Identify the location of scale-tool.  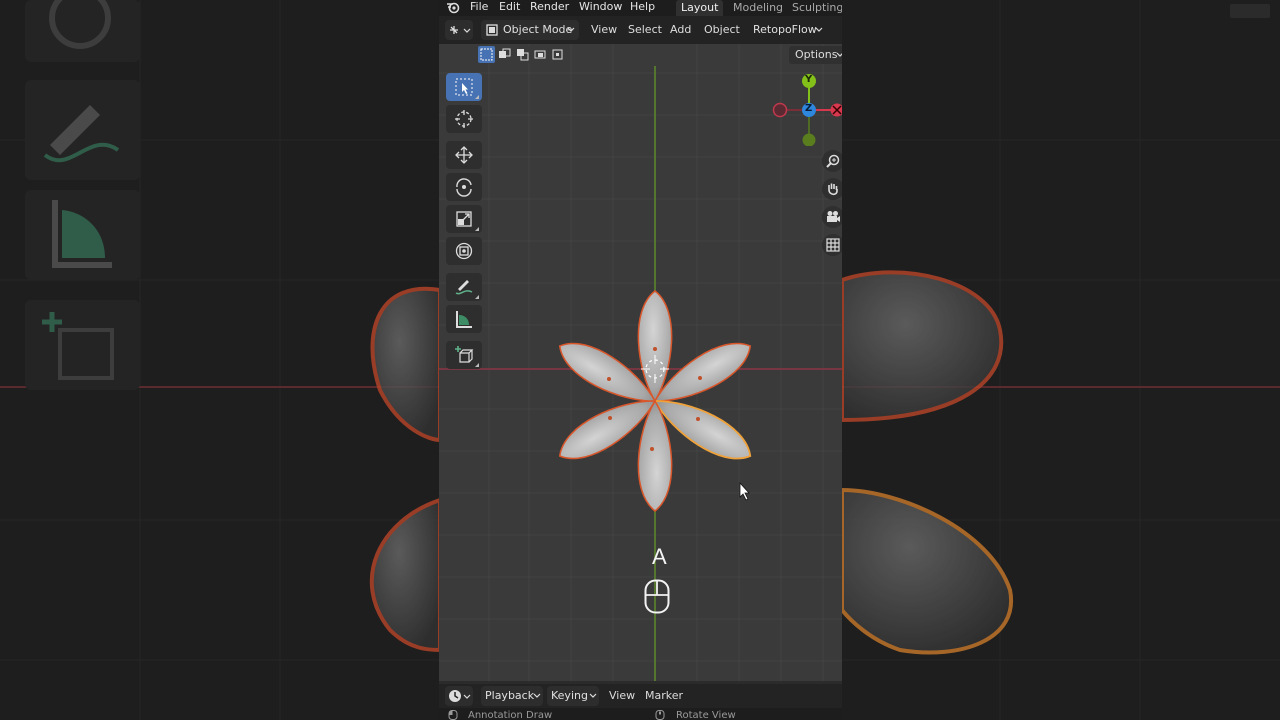
(464, 219).